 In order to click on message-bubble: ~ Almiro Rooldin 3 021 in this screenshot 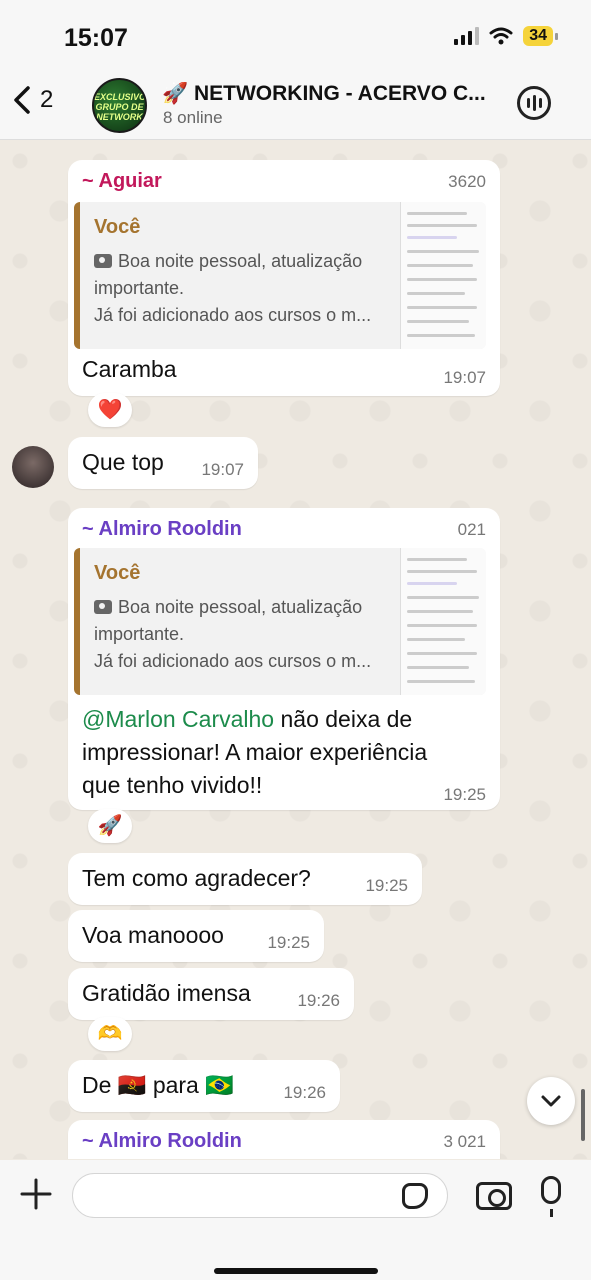, I will do `click(284, 1139)`.